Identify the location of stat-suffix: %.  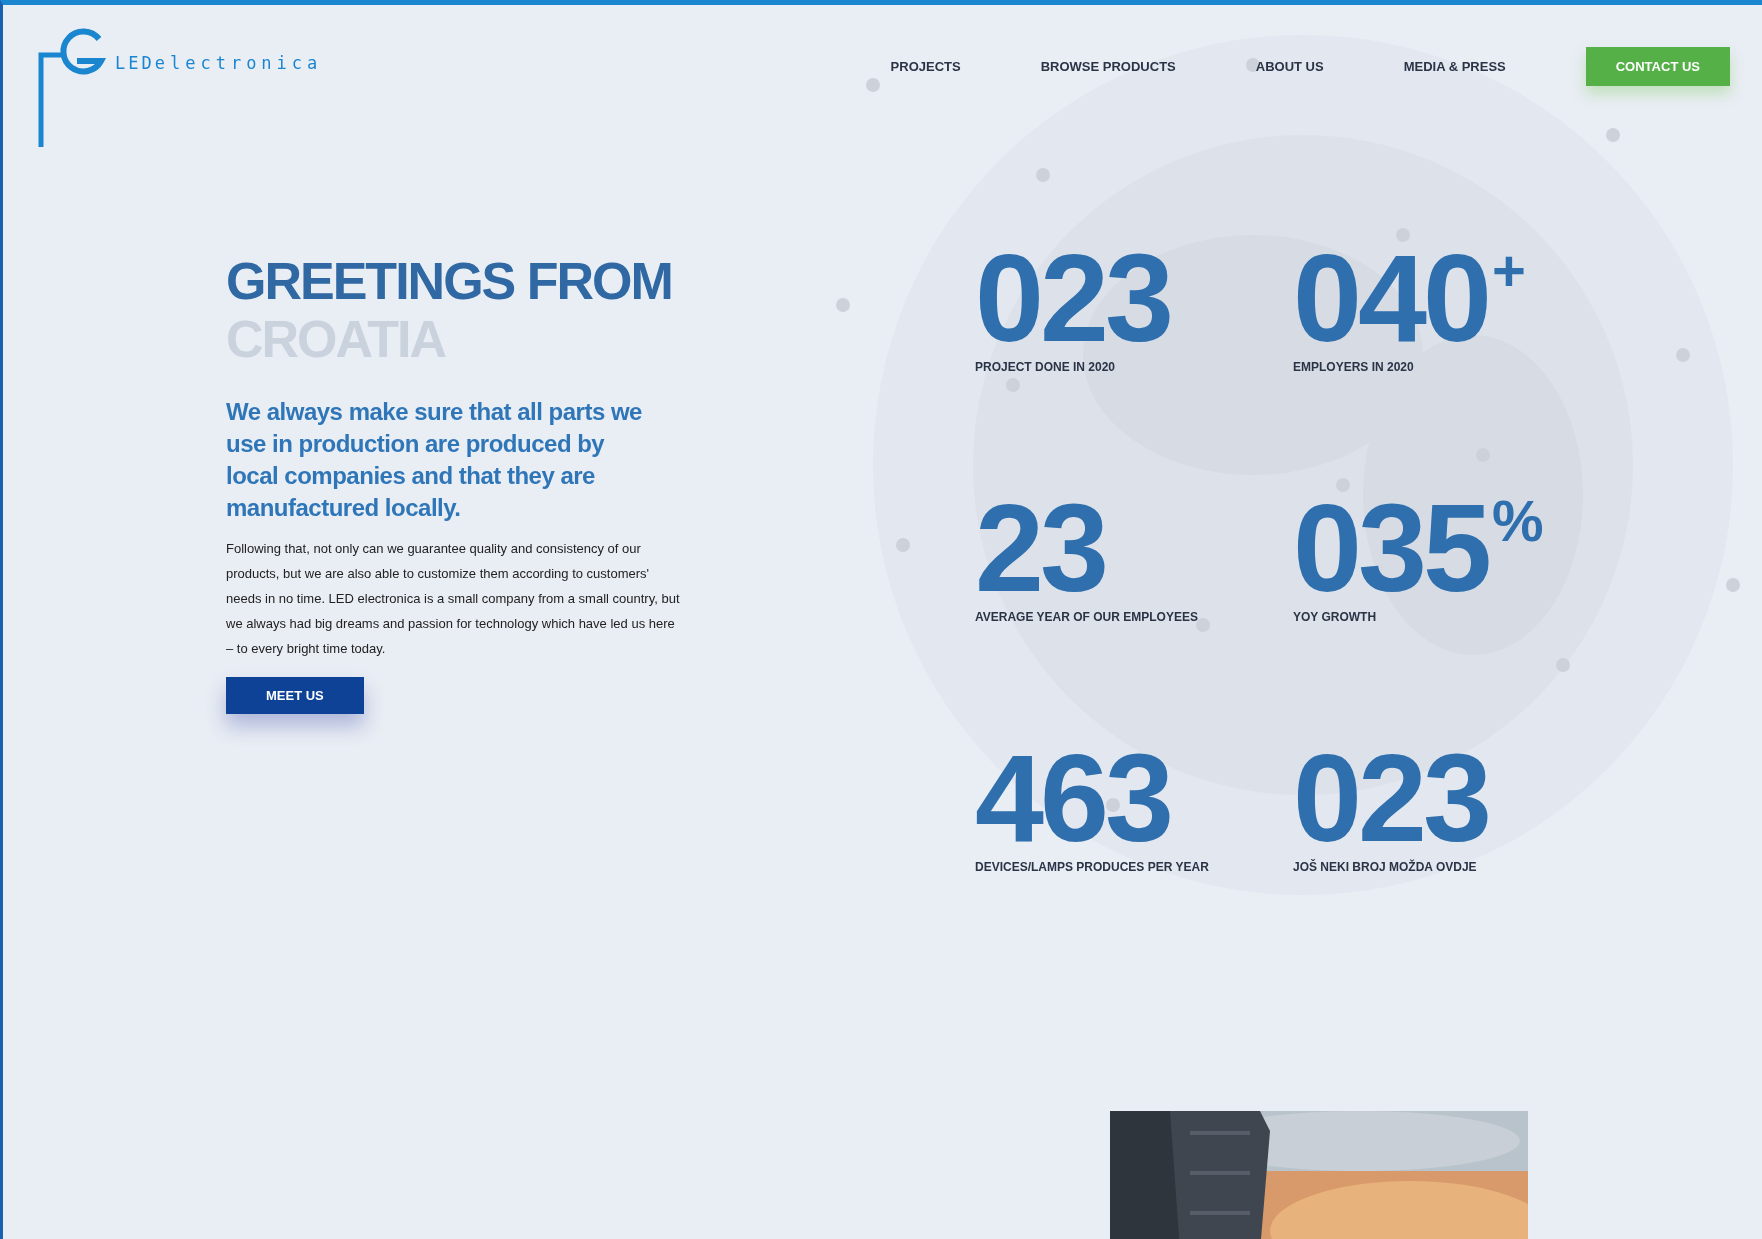
(1517, 521).